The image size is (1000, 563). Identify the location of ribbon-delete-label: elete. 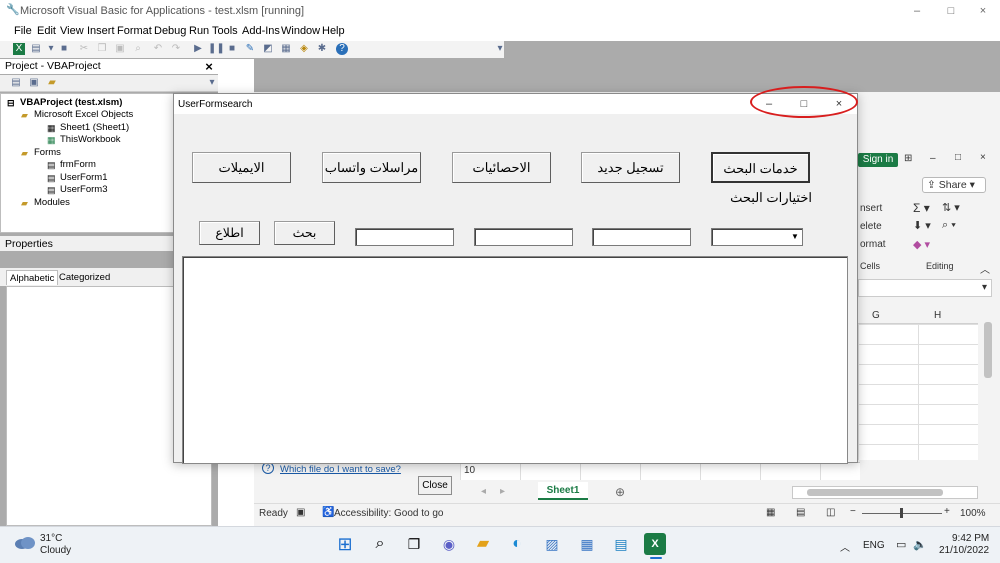
(871, 226).